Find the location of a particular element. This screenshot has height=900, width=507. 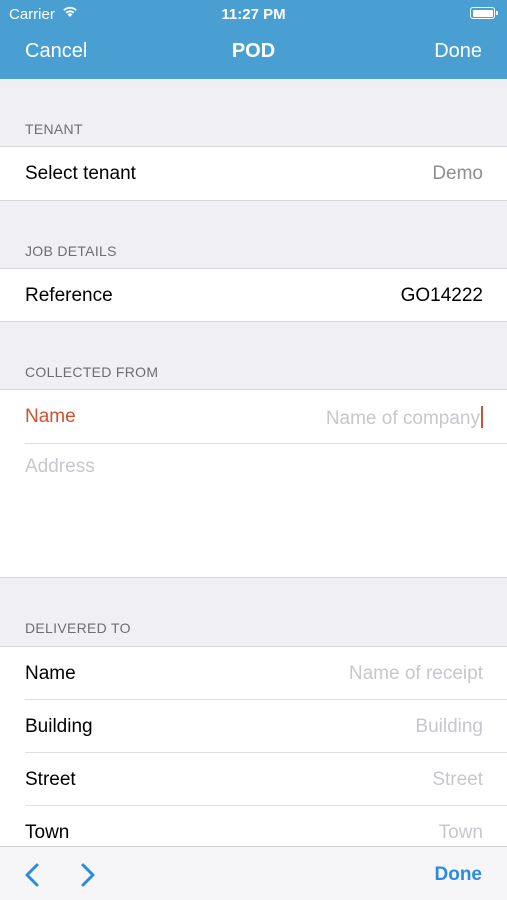

delivered-name-label: Name is located at coordinates (50, 673).